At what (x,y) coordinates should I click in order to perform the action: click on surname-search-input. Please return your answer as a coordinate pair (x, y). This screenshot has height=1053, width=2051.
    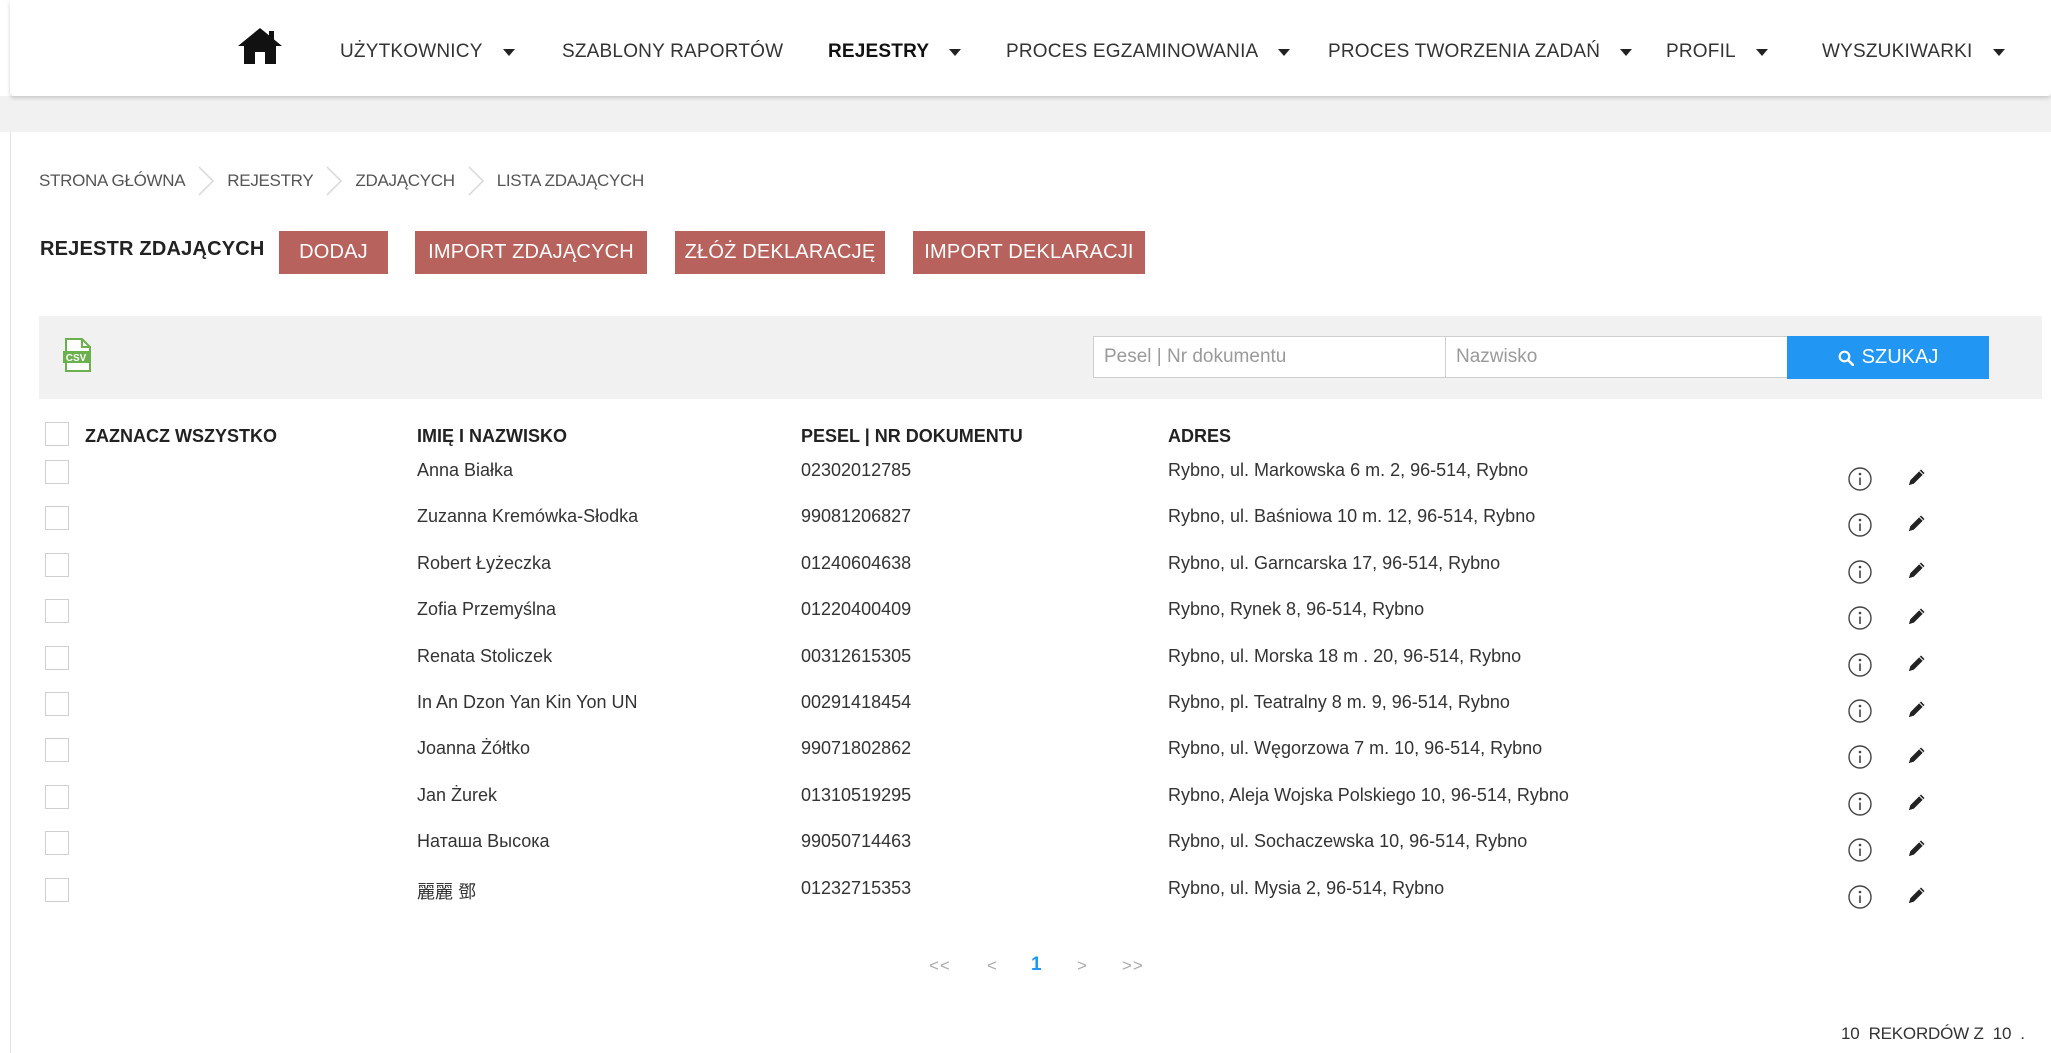
    Looking at the image, I should click on (1616, 357).